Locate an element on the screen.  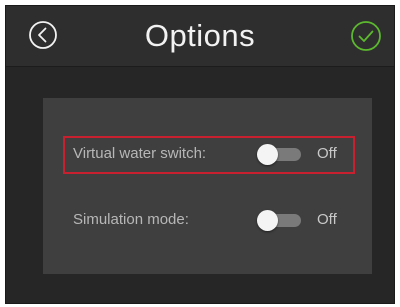
setting-row-simulation-mode: Simulation mode: Off is located at coordinates (210, 220).